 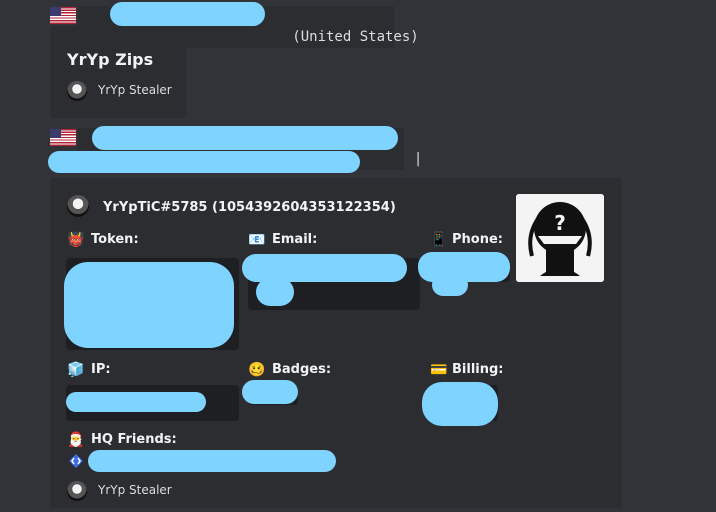 What do you see at coordinates (115, 239) in the screenshot?
I see `token-label: Token:` at bounding box center [115, 239].